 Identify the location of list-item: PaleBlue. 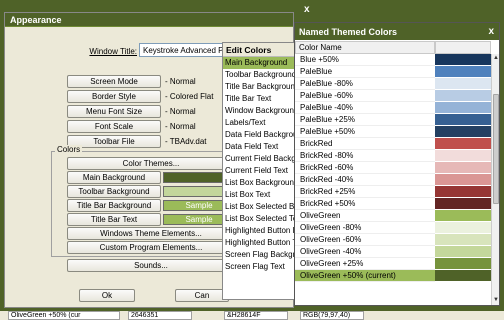
(365, 72).